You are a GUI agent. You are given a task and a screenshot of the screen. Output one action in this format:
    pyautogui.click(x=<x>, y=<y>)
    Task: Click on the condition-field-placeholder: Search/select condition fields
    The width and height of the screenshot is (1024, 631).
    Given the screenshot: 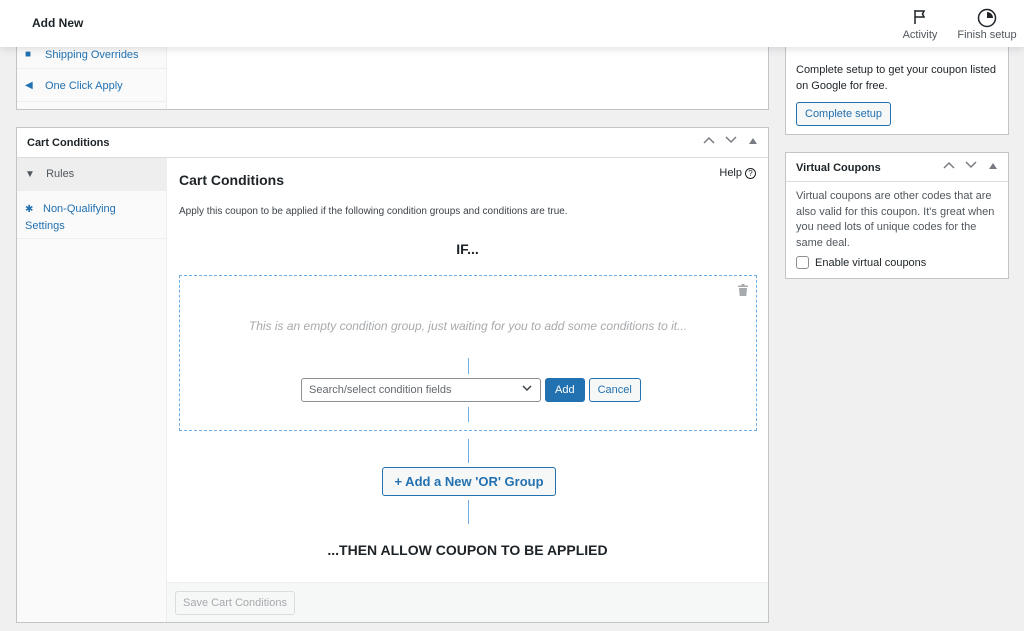 What is the action you would take?
    pyautogui.click(x=380, y=390)
    